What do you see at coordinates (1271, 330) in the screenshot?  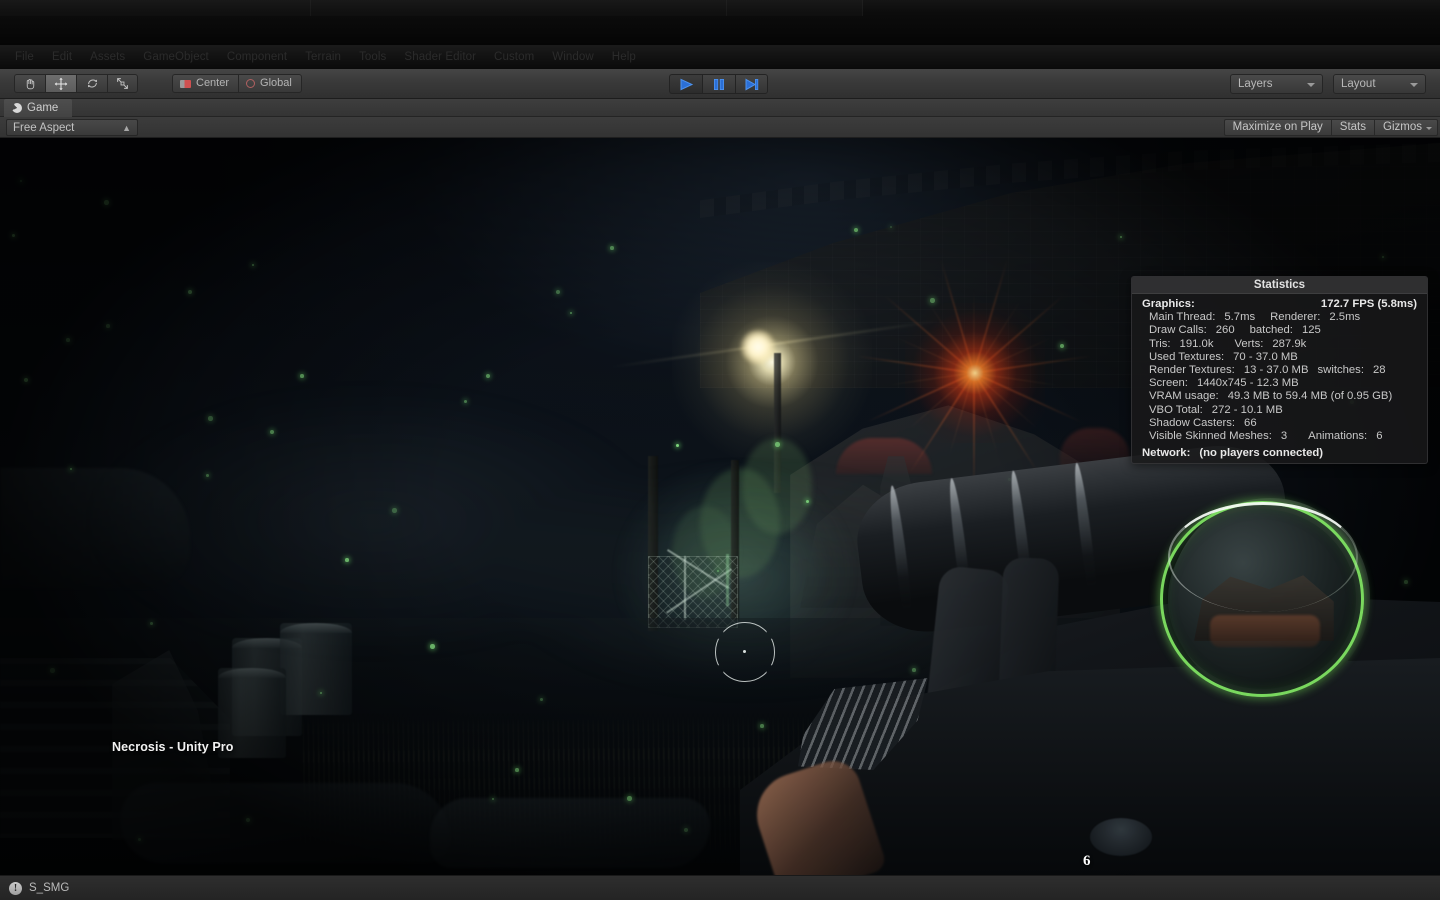 I see `stats-batched-label: batched:` at bounding box center [1271, 330].